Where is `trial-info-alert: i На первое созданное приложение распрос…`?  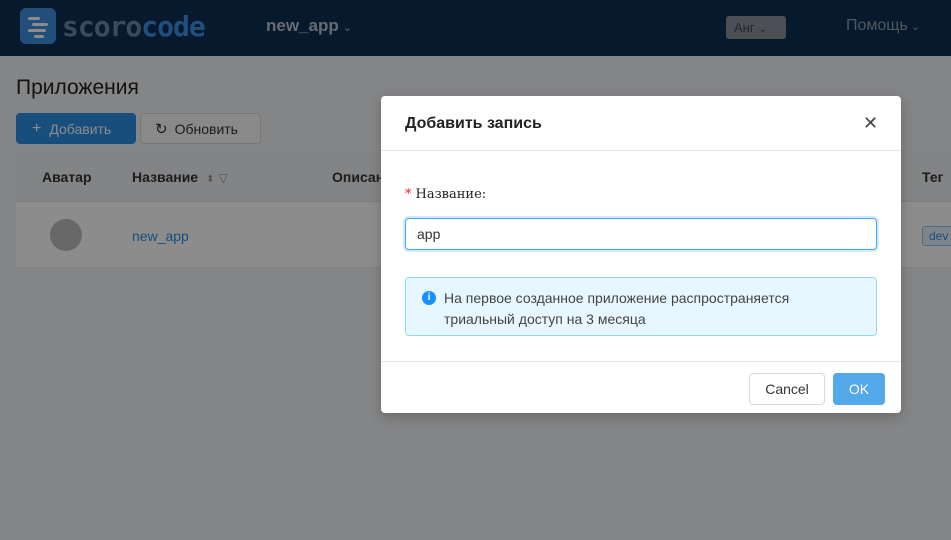
trial-info-alert: i На первое созданное приложение распрос… is located at coordinates (641, 306).